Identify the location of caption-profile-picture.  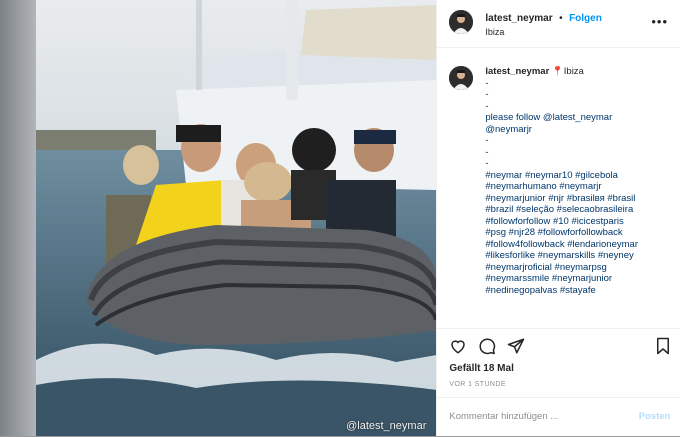
(461, 78).